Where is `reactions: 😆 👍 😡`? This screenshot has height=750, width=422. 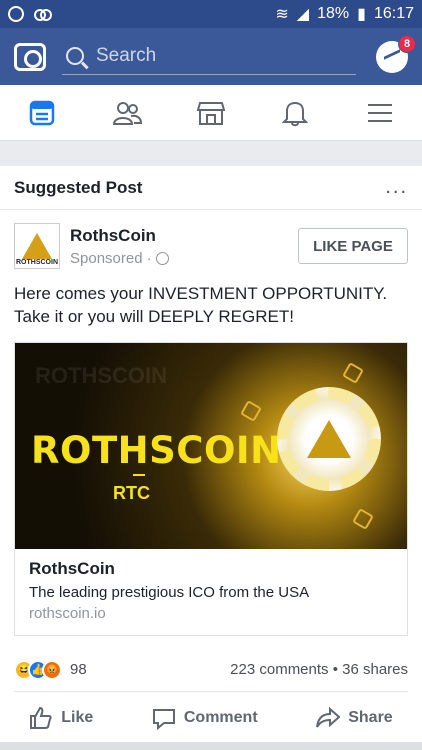
reactions: 😆 👍 😡 is located at coordinates (38, 669).